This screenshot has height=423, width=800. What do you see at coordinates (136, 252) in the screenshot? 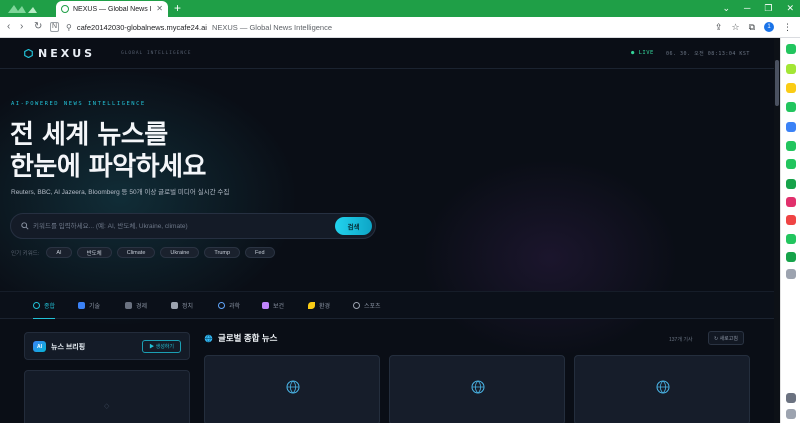
I see `keyword-chip: Climate` at bounding box center [136, 252].